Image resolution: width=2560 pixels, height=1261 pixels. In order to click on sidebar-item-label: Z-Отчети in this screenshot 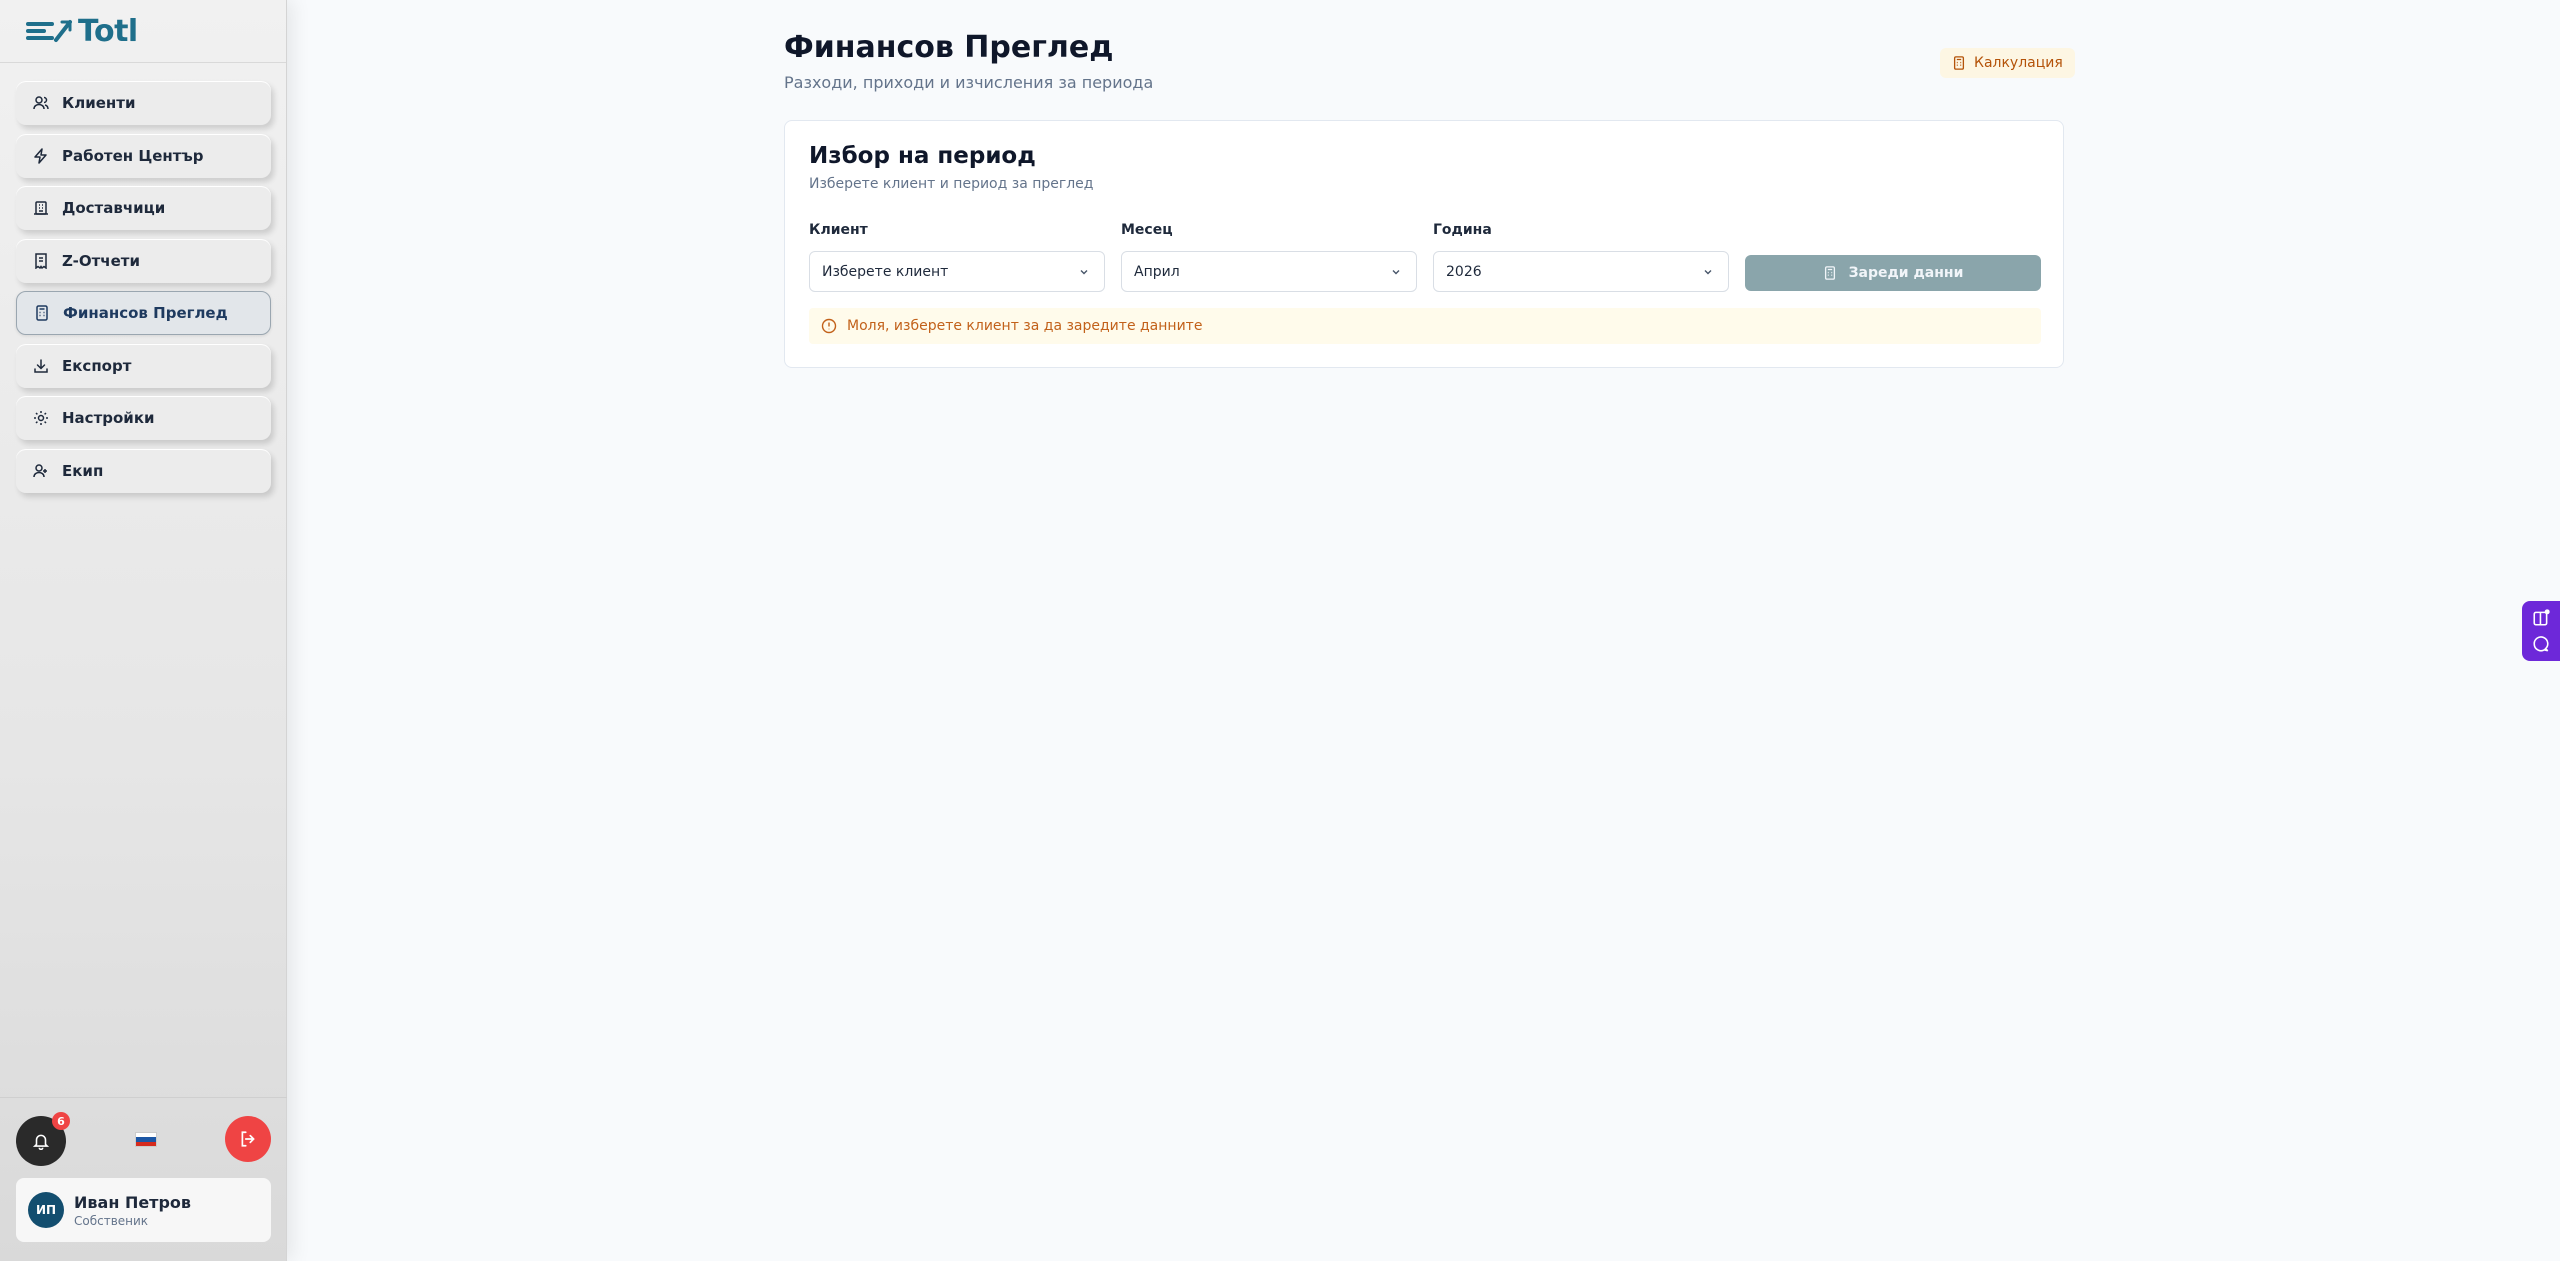, I will do `click(101, 261)`.